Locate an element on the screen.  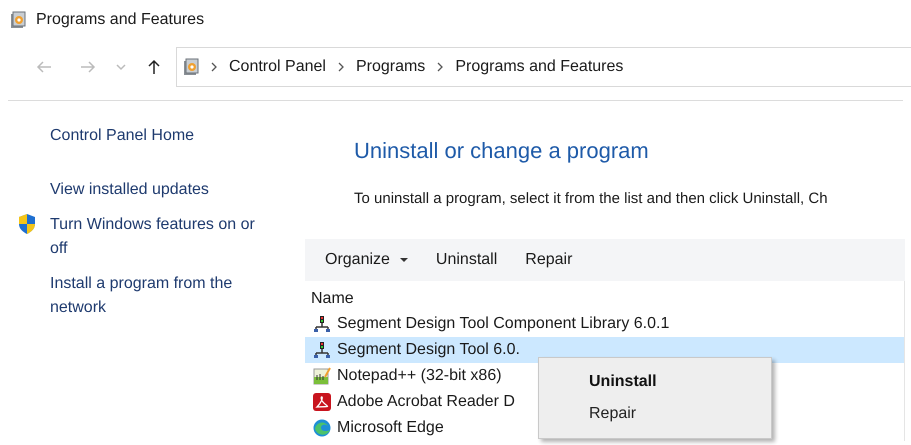
breadcrumb: Control Panel is located at coordinates (277, 67).